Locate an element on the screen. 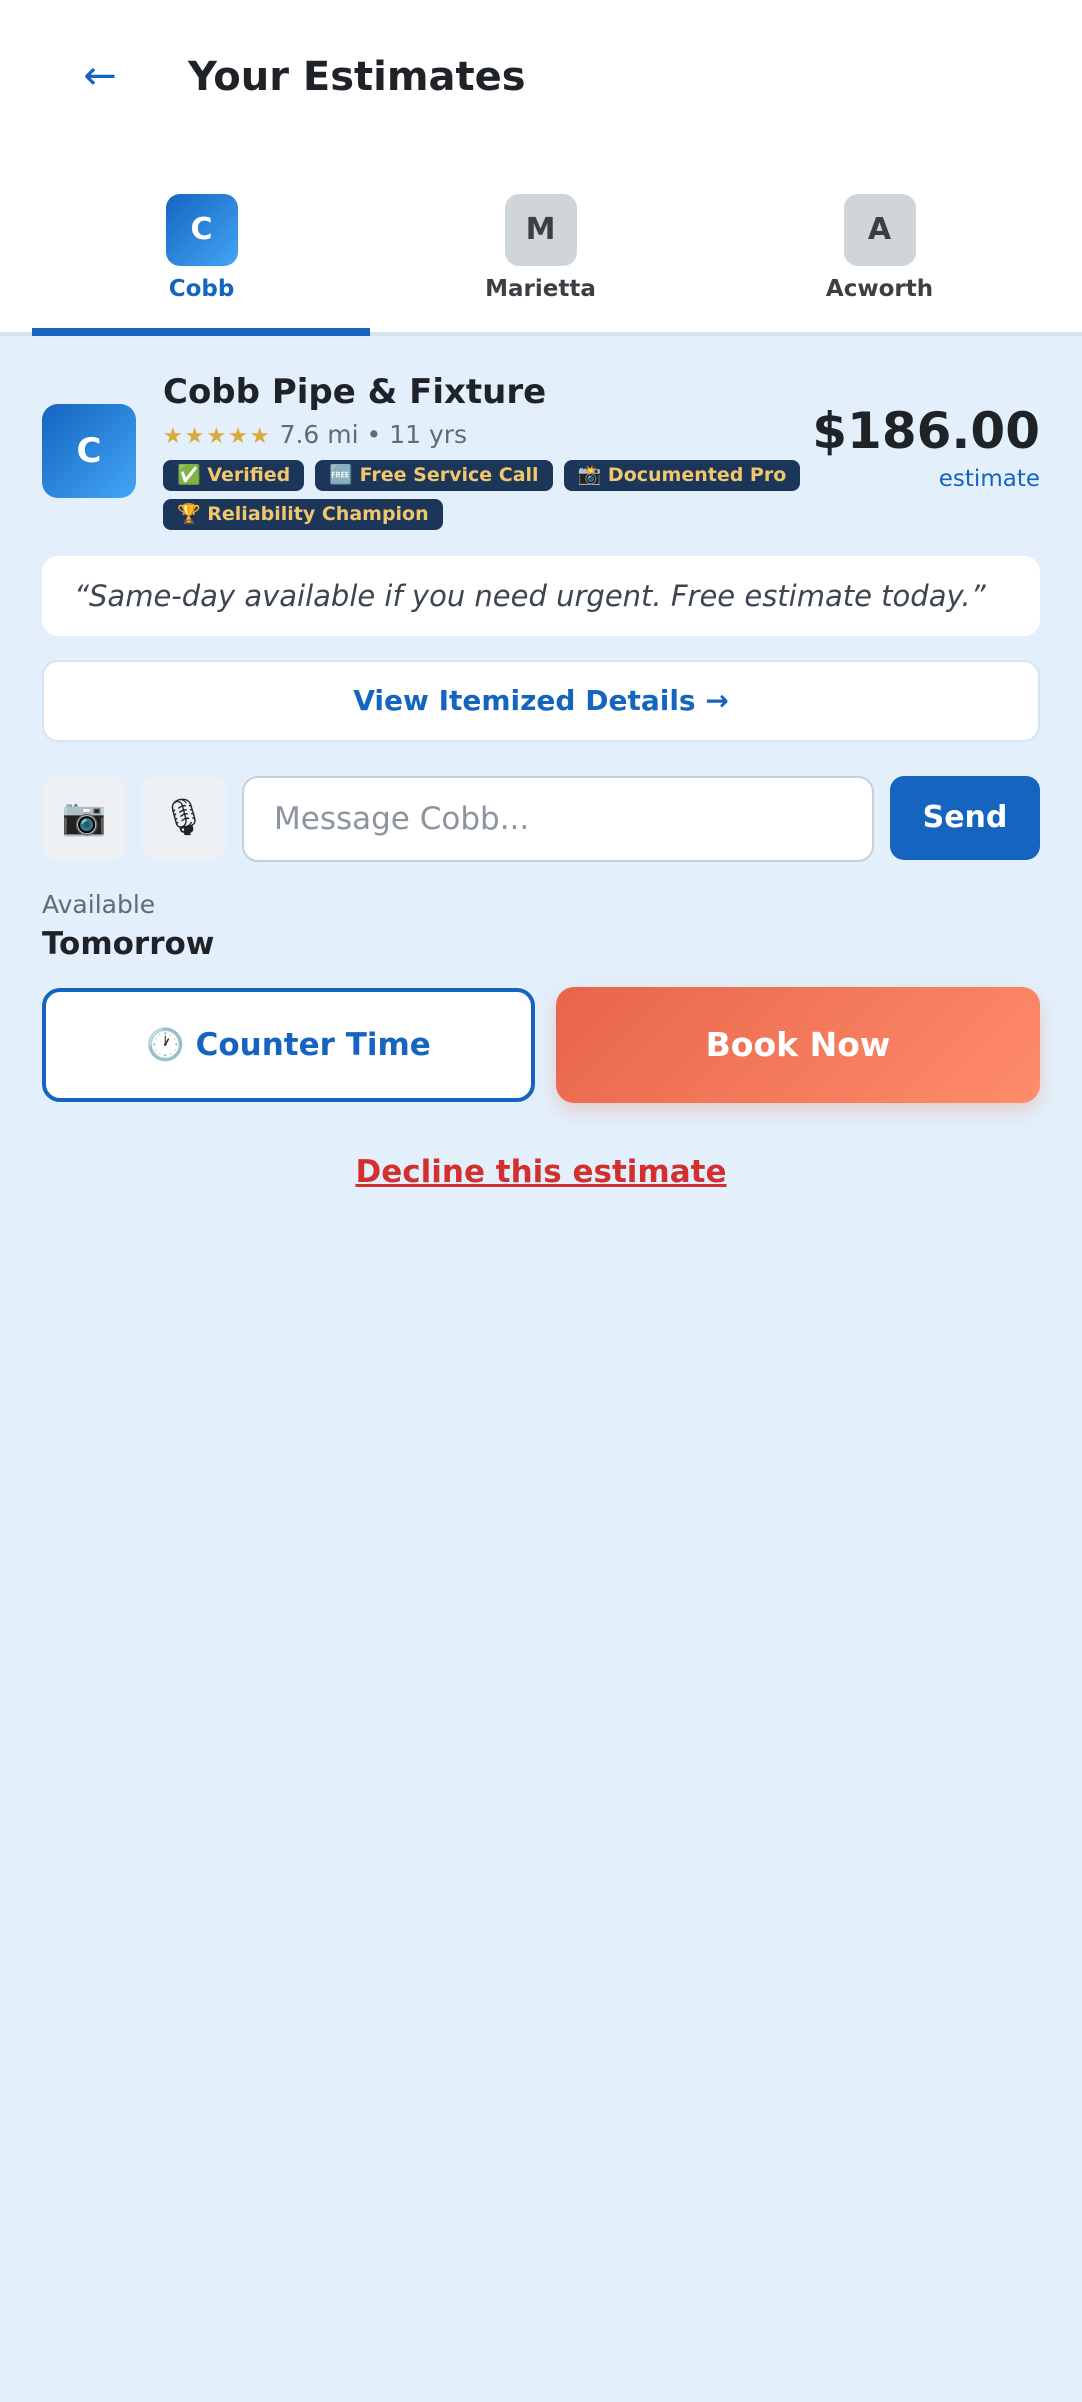 This screenshot has height=2402, width=1082. badge-verified: ✅ Verified is located at coordinates (234, 475).